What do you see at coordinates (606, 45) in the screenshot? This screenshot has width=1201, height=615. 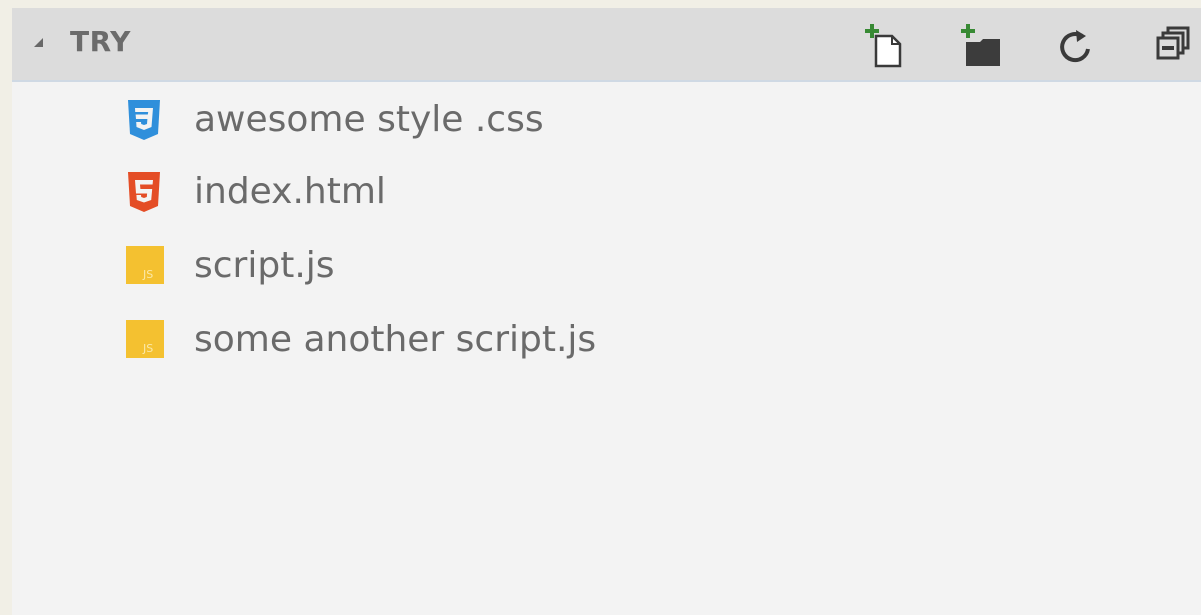 I see `explorer-folder-header: TRY` at bounding box center [606, 45].